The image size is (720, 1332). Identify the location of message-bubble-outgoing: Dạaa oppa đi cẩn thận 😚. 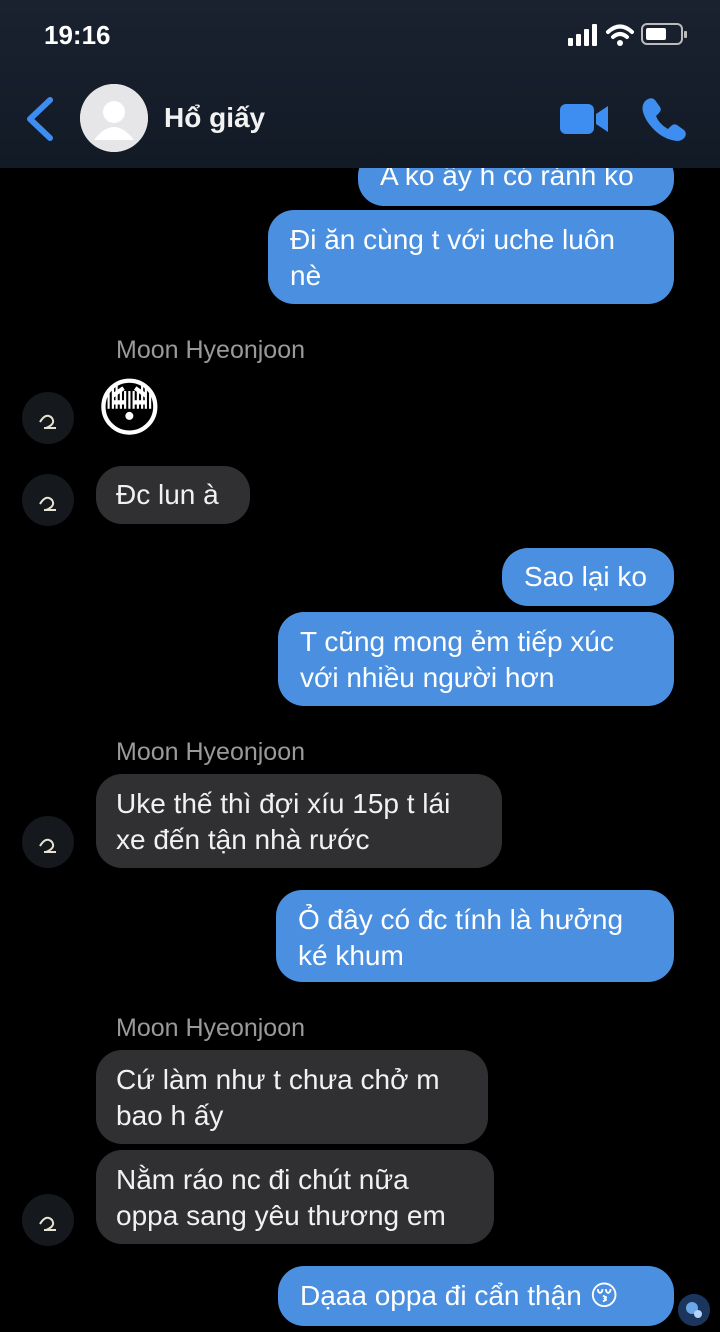
(476, 1296).